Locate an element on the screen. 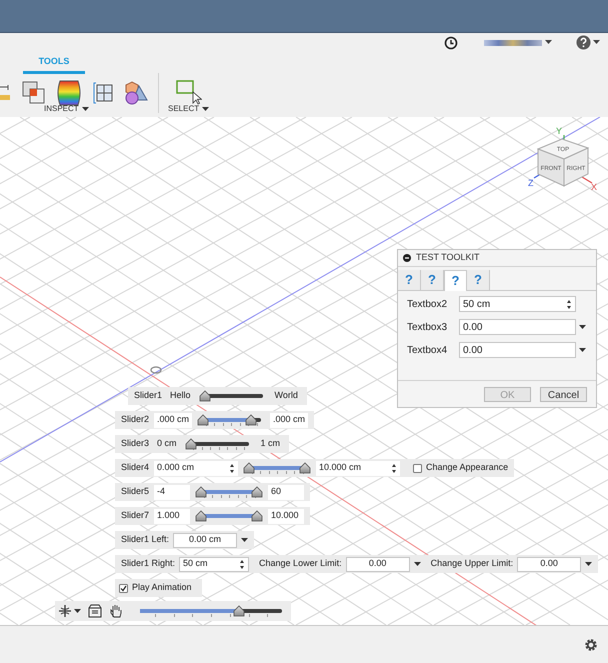 This screenshot has width=608, height=663. input-field: 0.00 cm is located at coordinates (205, 540).